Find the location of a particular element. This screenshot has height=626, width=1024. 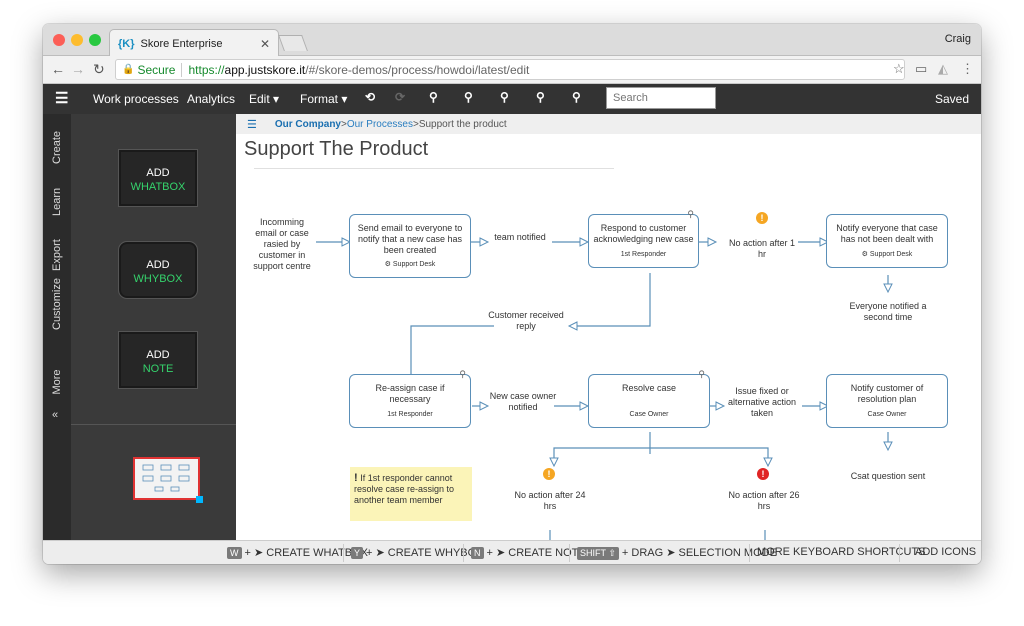

profile-name: Craig is located at coordinates (958, 39).